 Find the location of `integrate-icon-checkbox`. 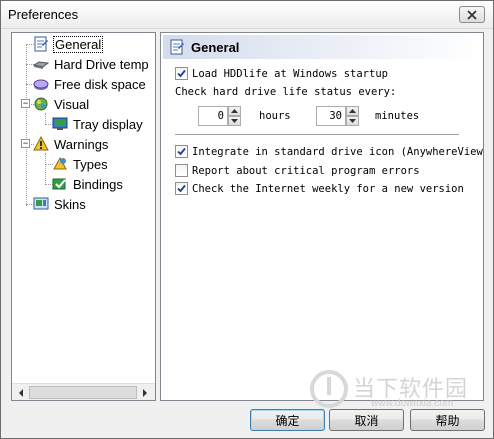

integrate-icon-checkbox is located at coordinates (181, 151).